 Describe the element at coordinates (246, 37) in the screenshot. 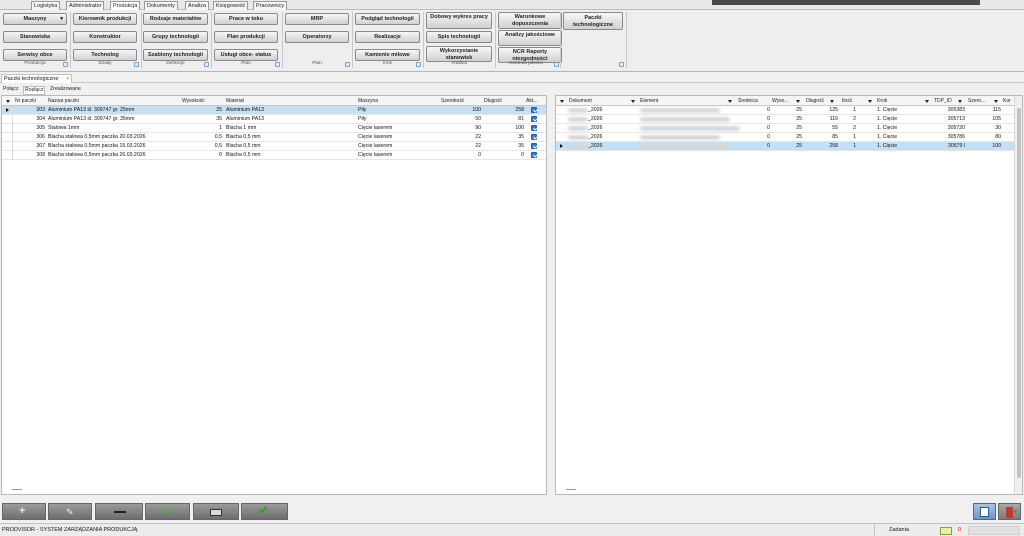

I see `plan-produkcji-button: Plan produkcji` at that location.